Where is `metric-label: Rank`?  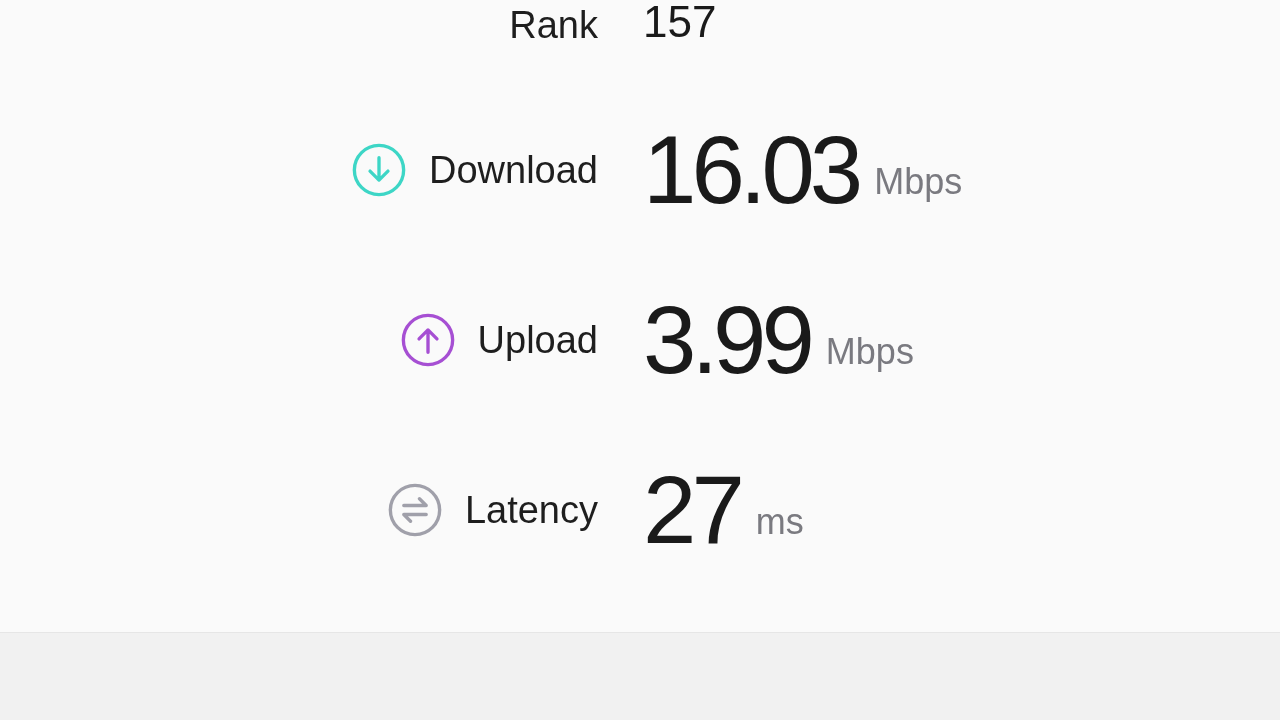
metric-label: Rank is located at coordinates (553, 25).